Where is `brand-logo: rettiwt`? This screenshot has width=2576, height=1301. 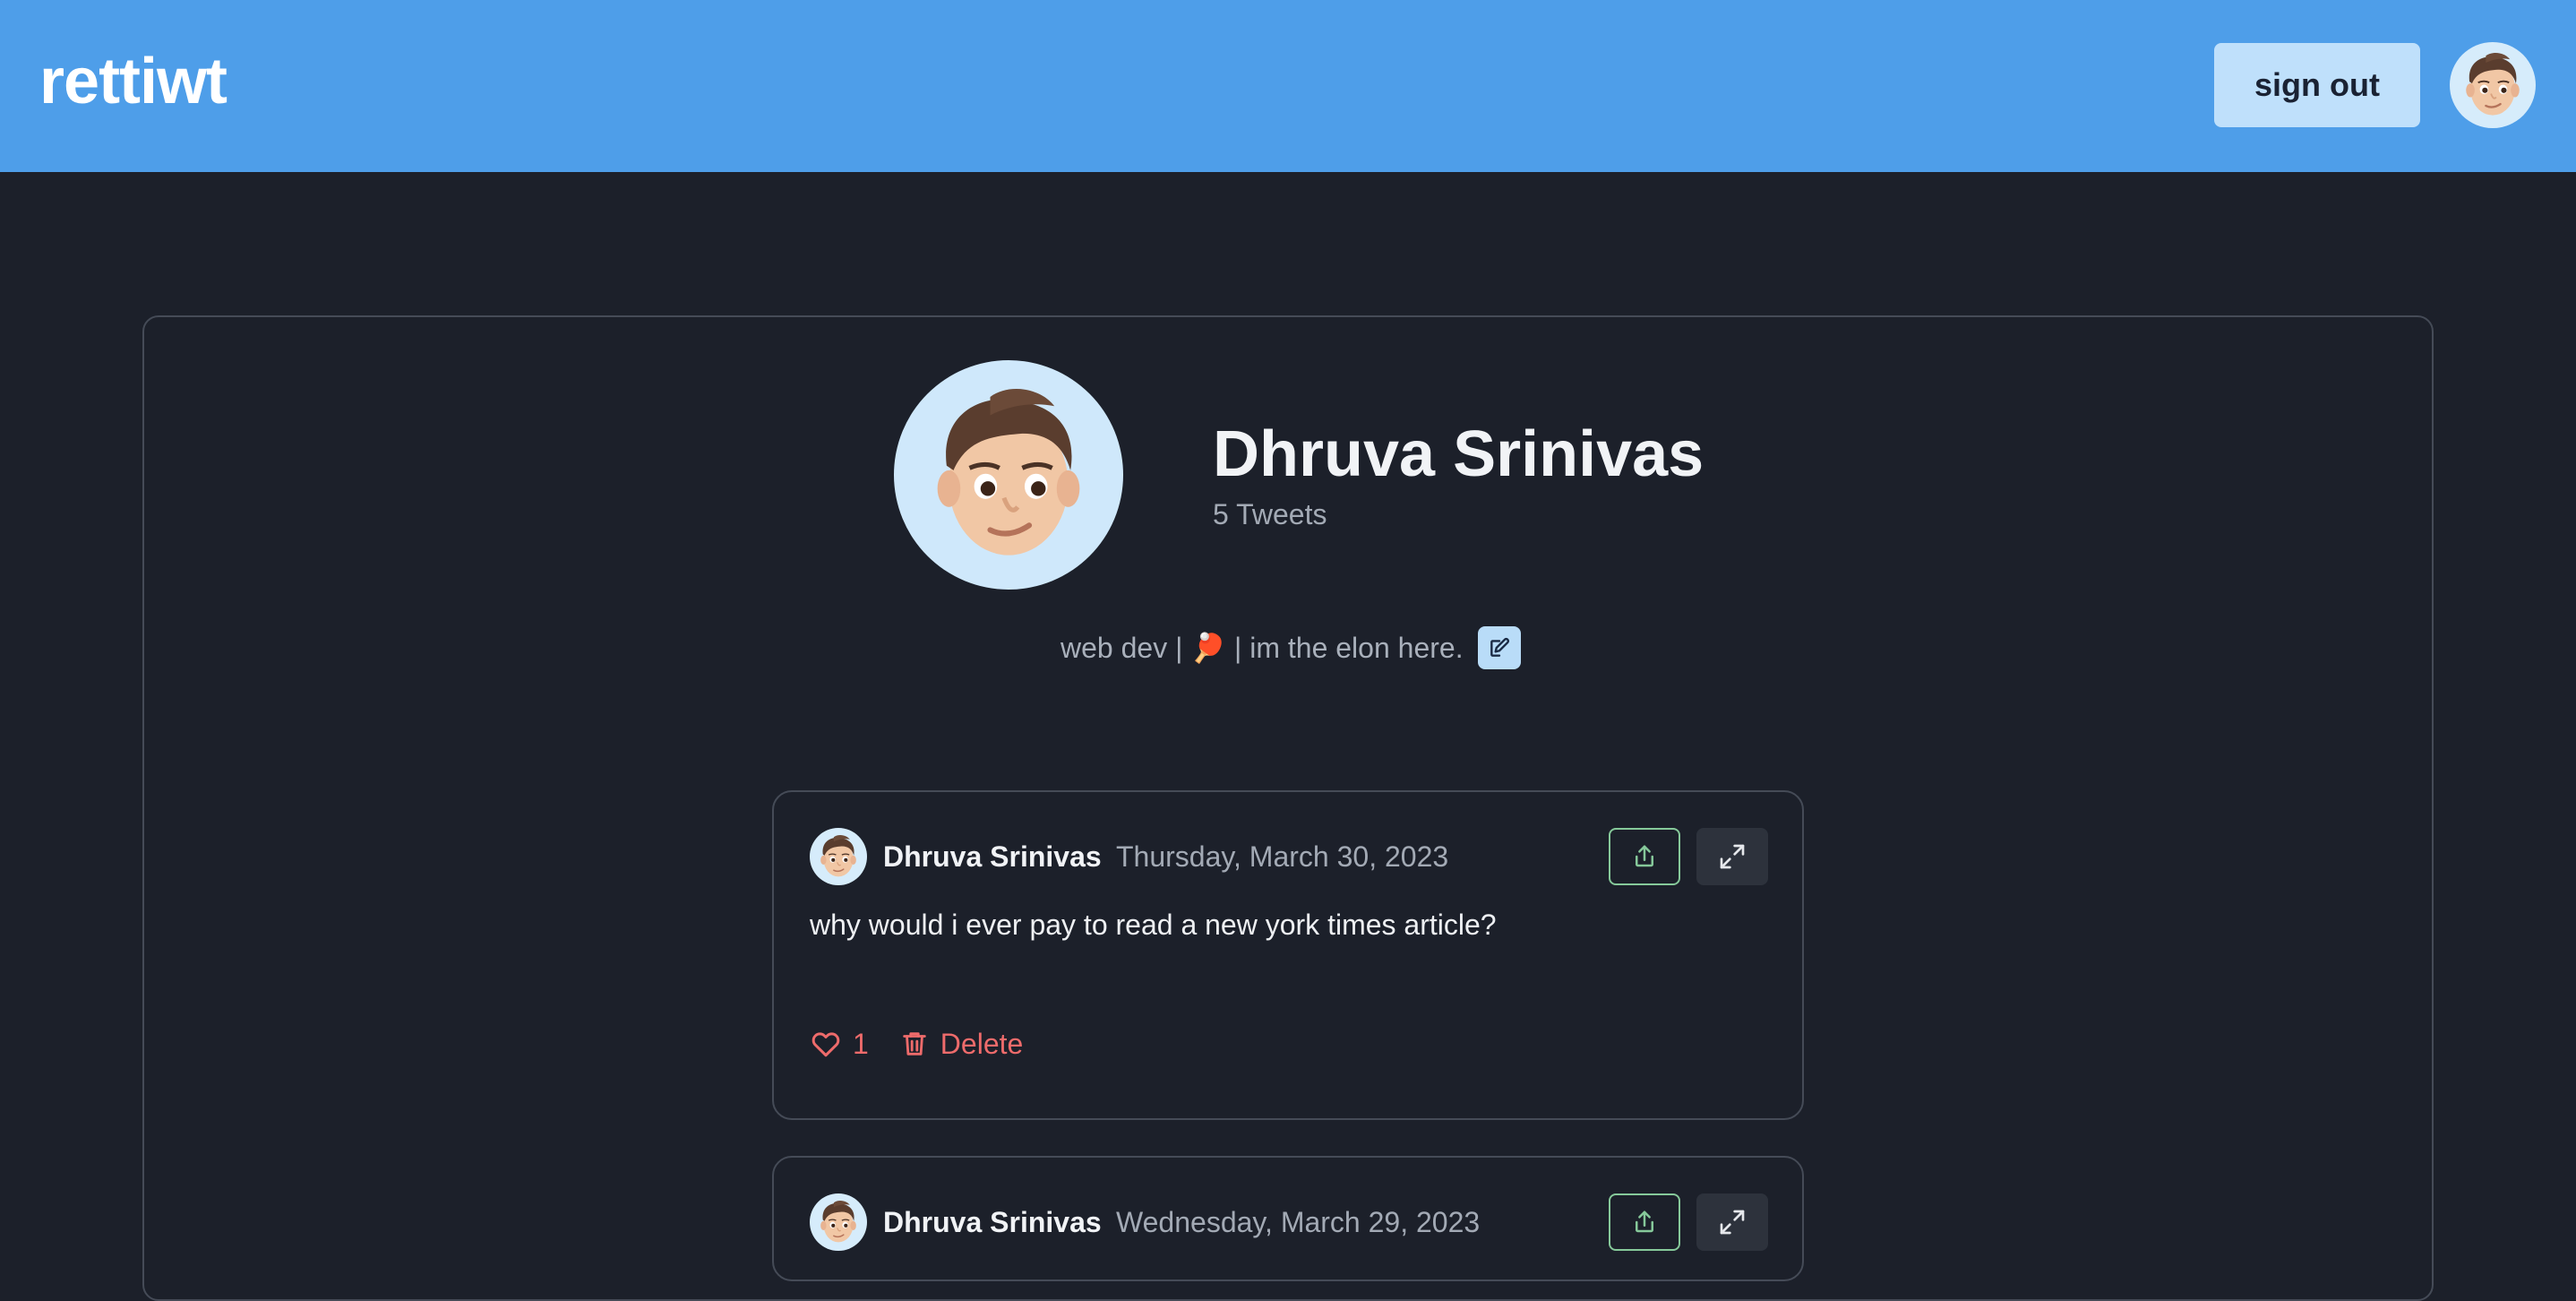
brand-logo: rettiwt is located at coordinates (133, 81).